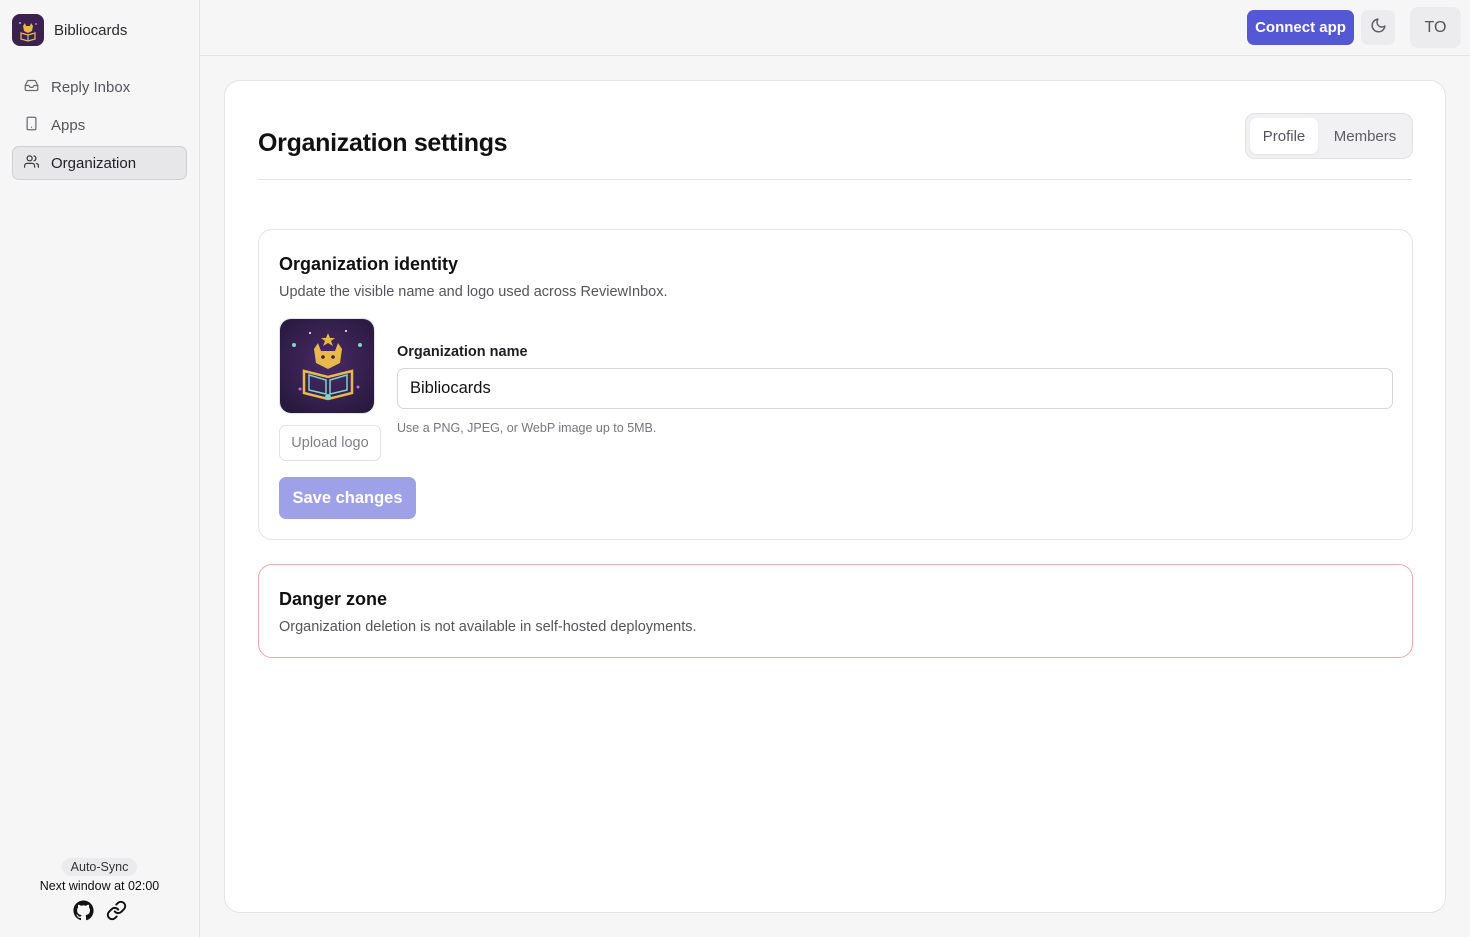  Describe the element at coordinates (116, 910) in the screenshot. I see `link-icon` at that location.